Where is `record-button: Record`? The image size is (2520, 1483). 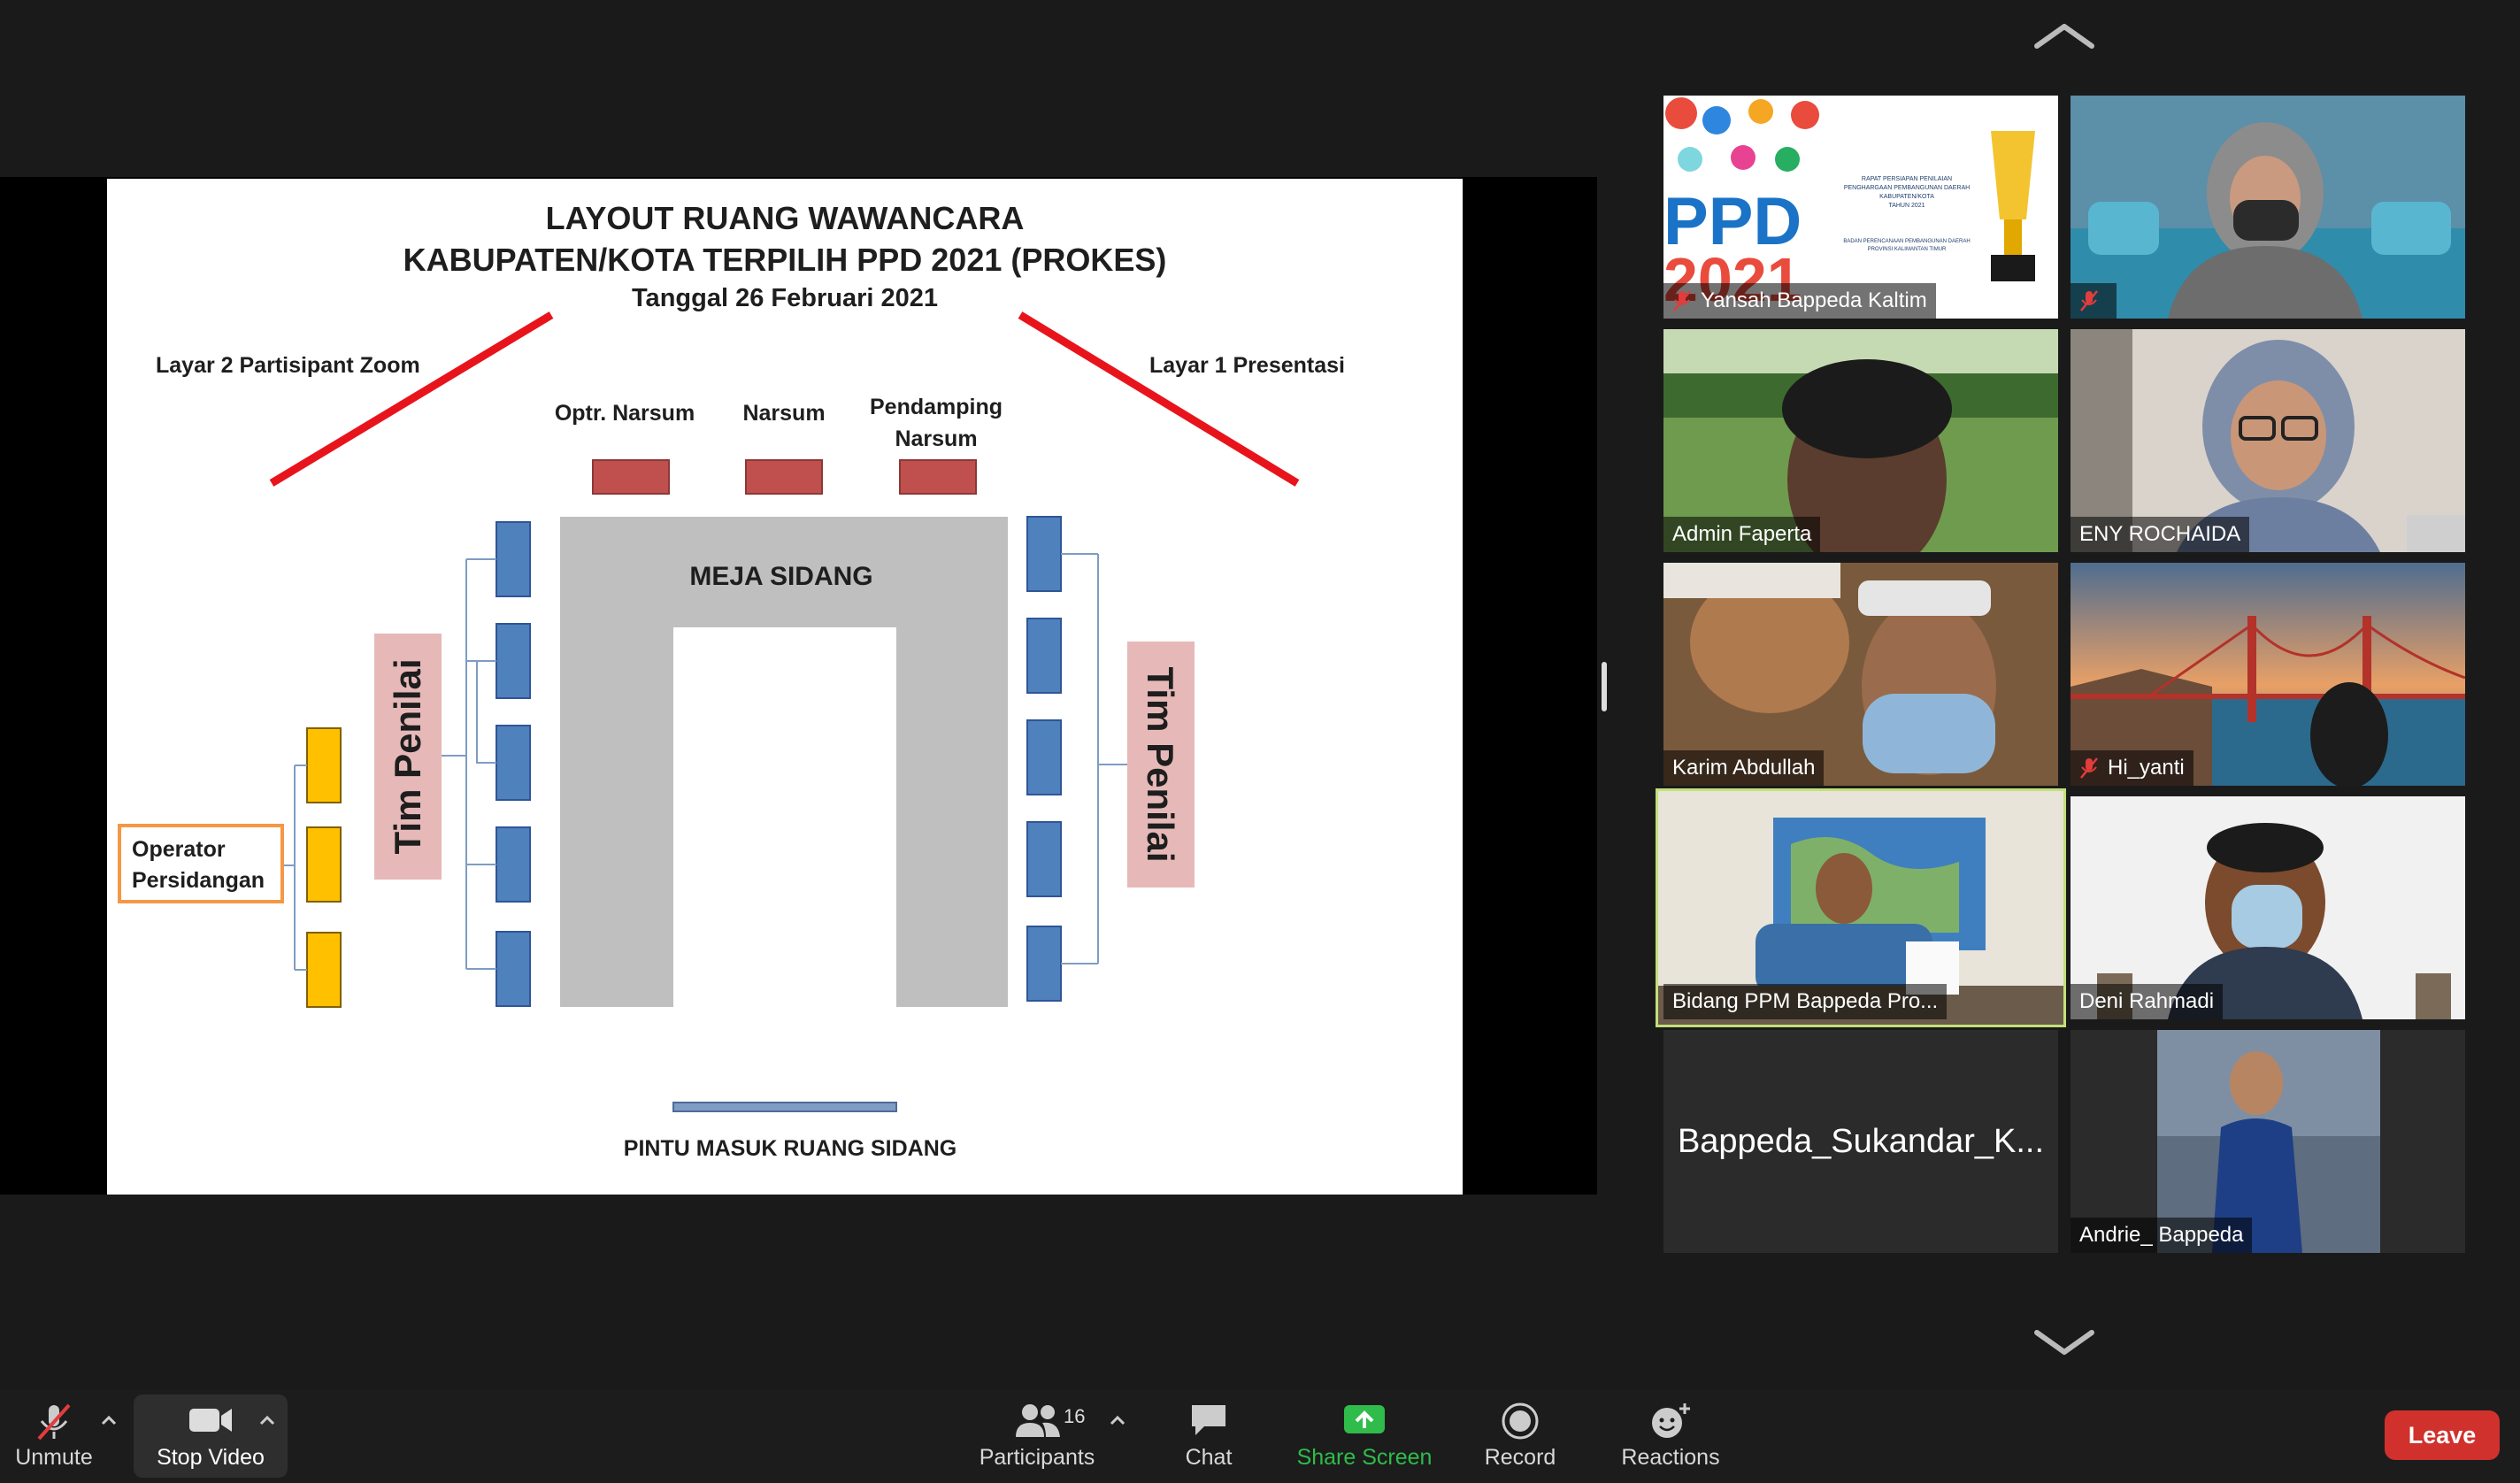 record-button: Record is located at coordinates (1520, 1436).